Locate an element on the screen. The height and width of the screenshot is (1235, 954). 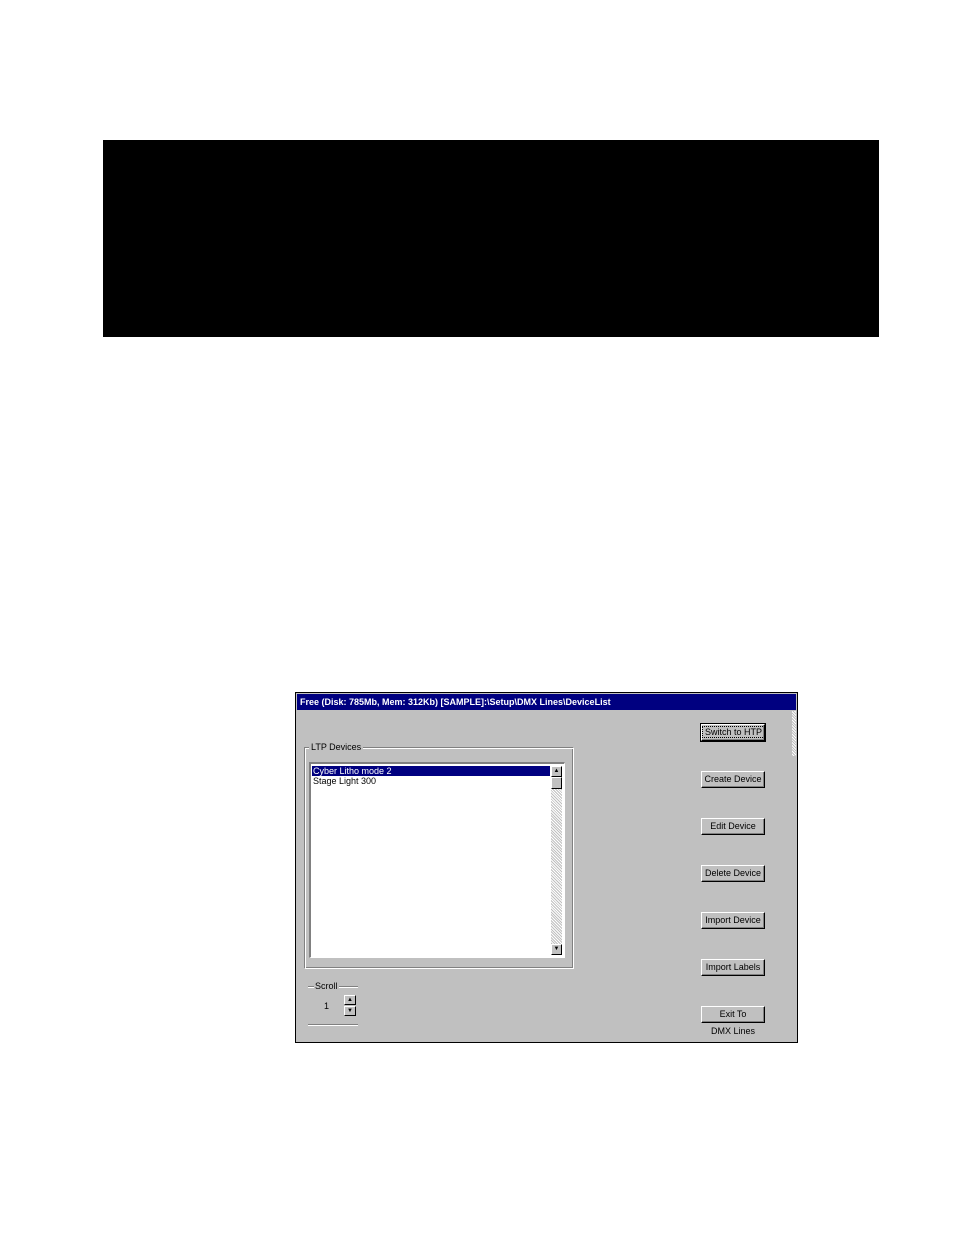
delete-device-button: Delete Device is located at coordinates (733, 873).